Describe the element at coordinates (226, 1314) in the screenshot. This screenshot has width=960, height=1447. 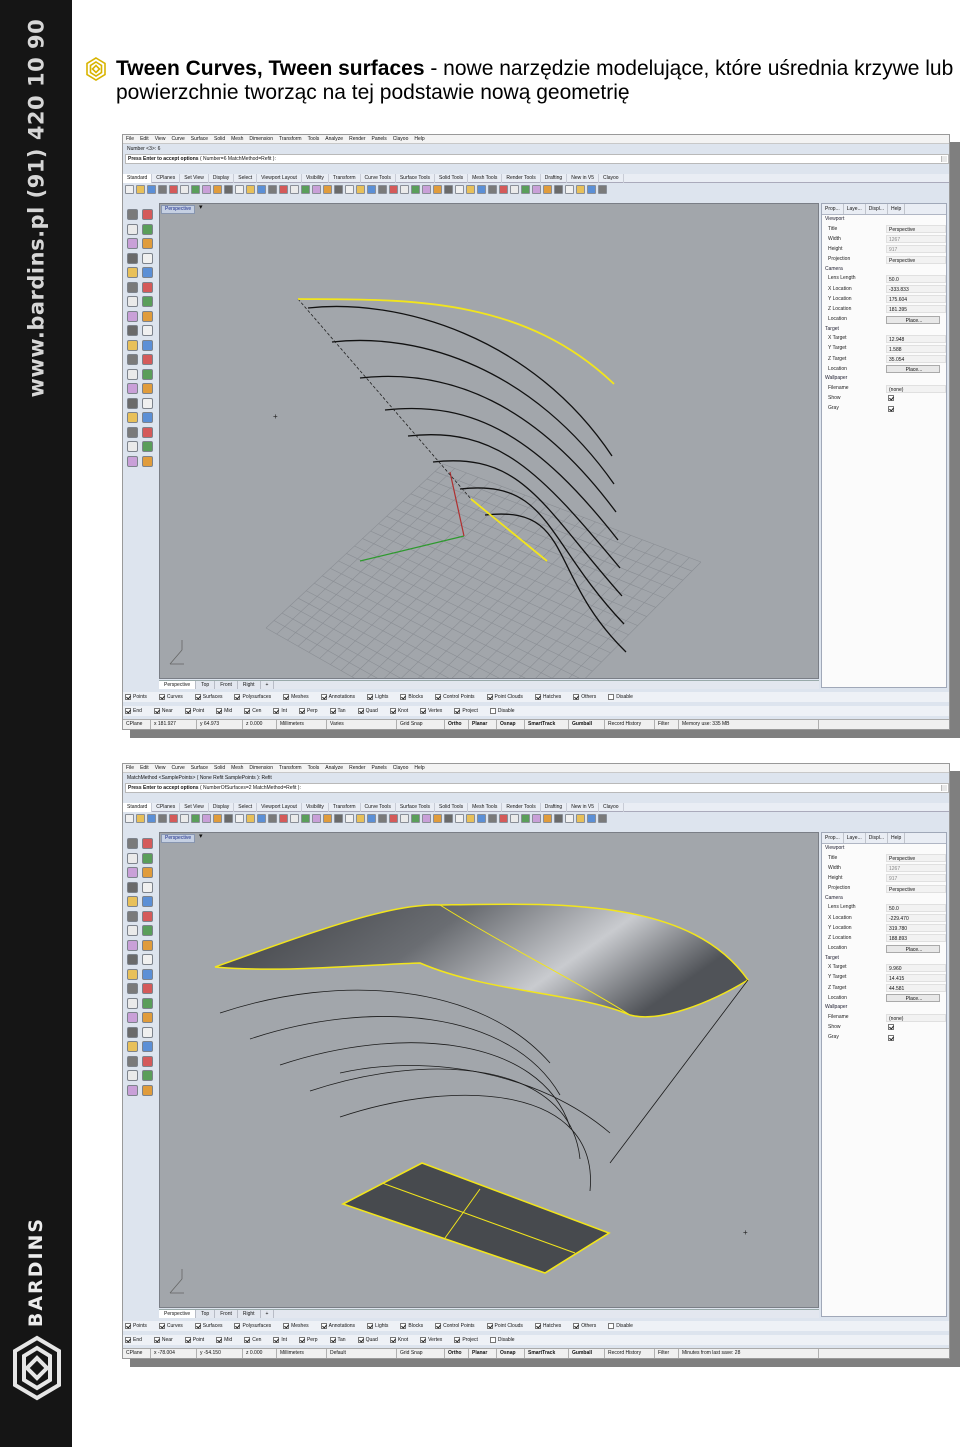
I see `viewport-tab: Front` at that location.